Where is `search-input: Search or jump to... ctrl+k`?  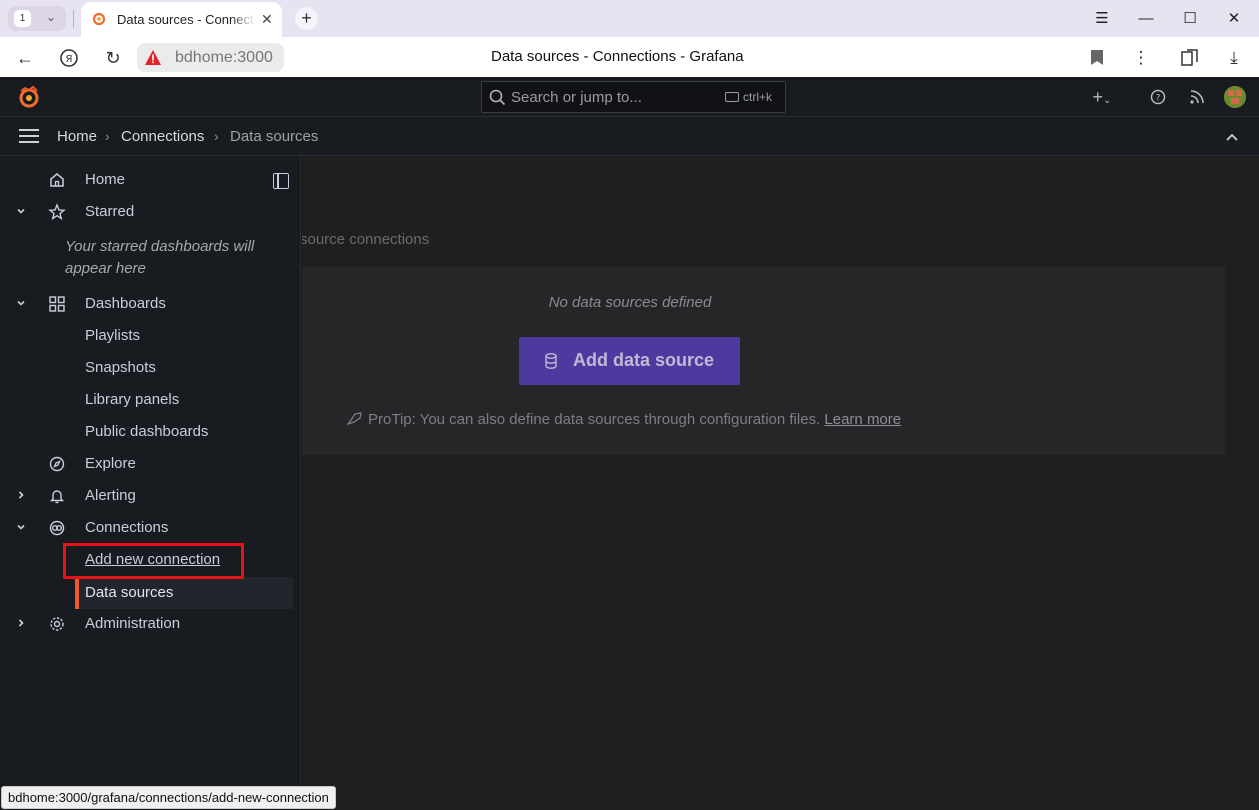
search-input: Search or jump to... ctrl+k is located at coordinates (633, 97).